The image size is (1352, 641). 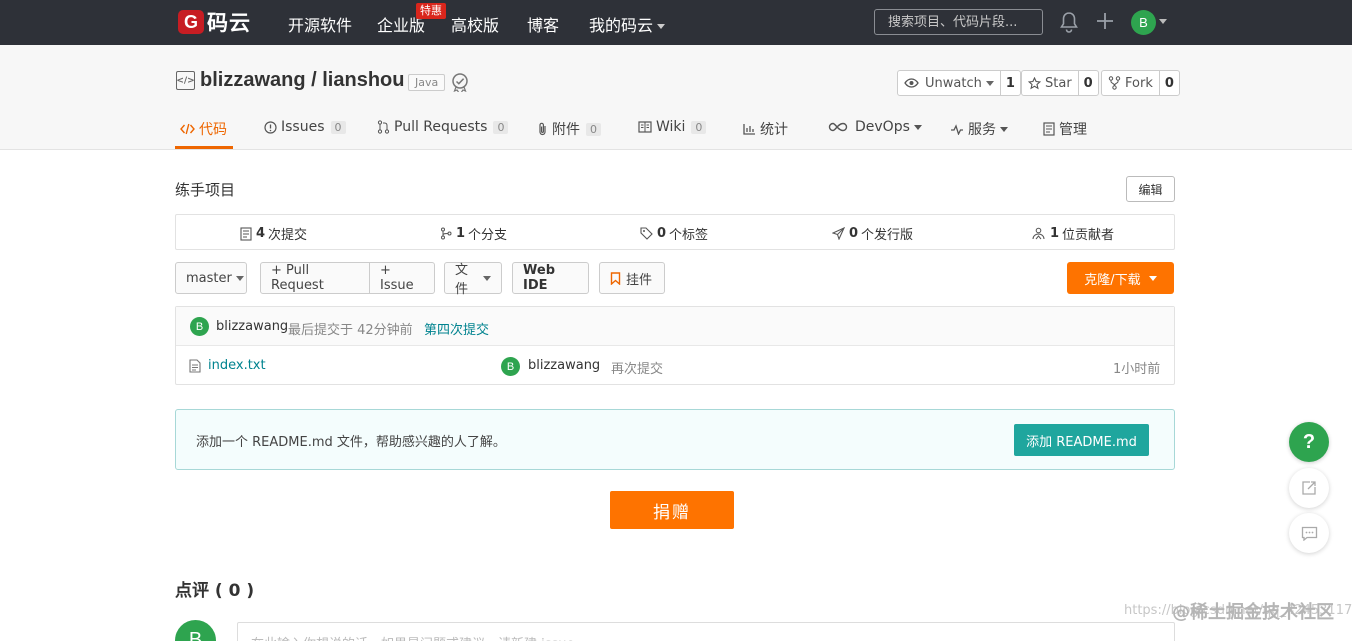 What do you see at coordinates (706, 631) in the screenshot?
I see `comment-input: 在此输入你想说的话，如果是问题或建议，请新建 issue` at bounding box center [706, 631].